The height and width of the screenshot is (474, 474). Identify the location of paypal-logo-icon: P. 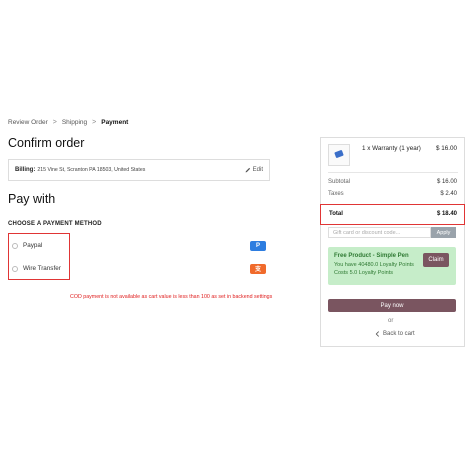
(258, 245).